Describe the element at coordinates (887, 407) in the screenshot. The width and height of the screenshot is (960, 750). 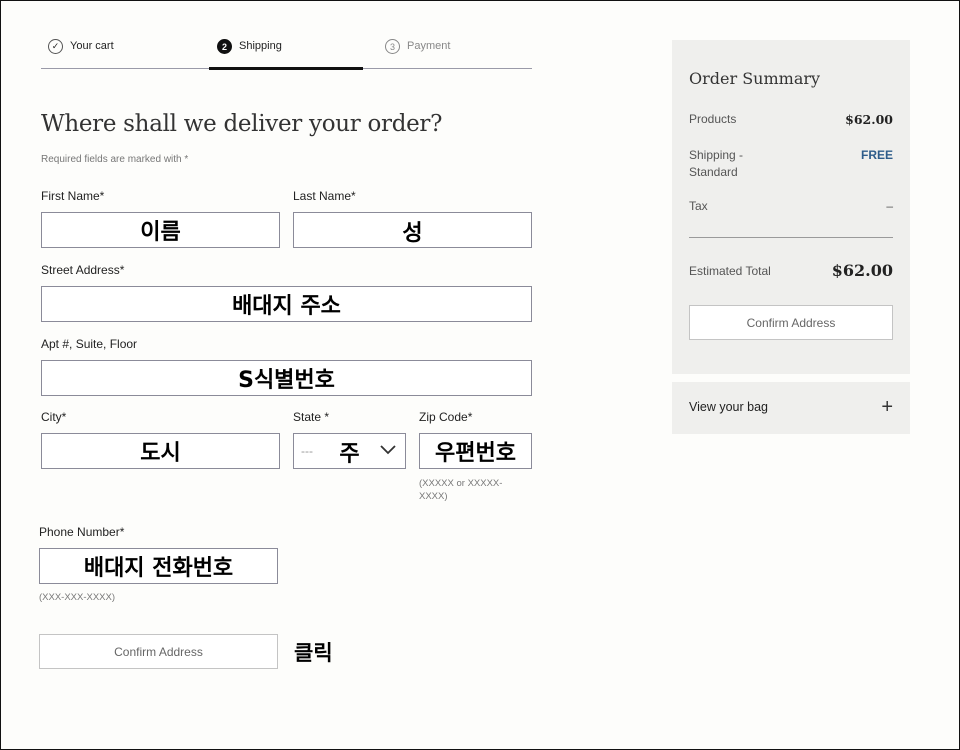
I see `plus-icon: +` at that location.